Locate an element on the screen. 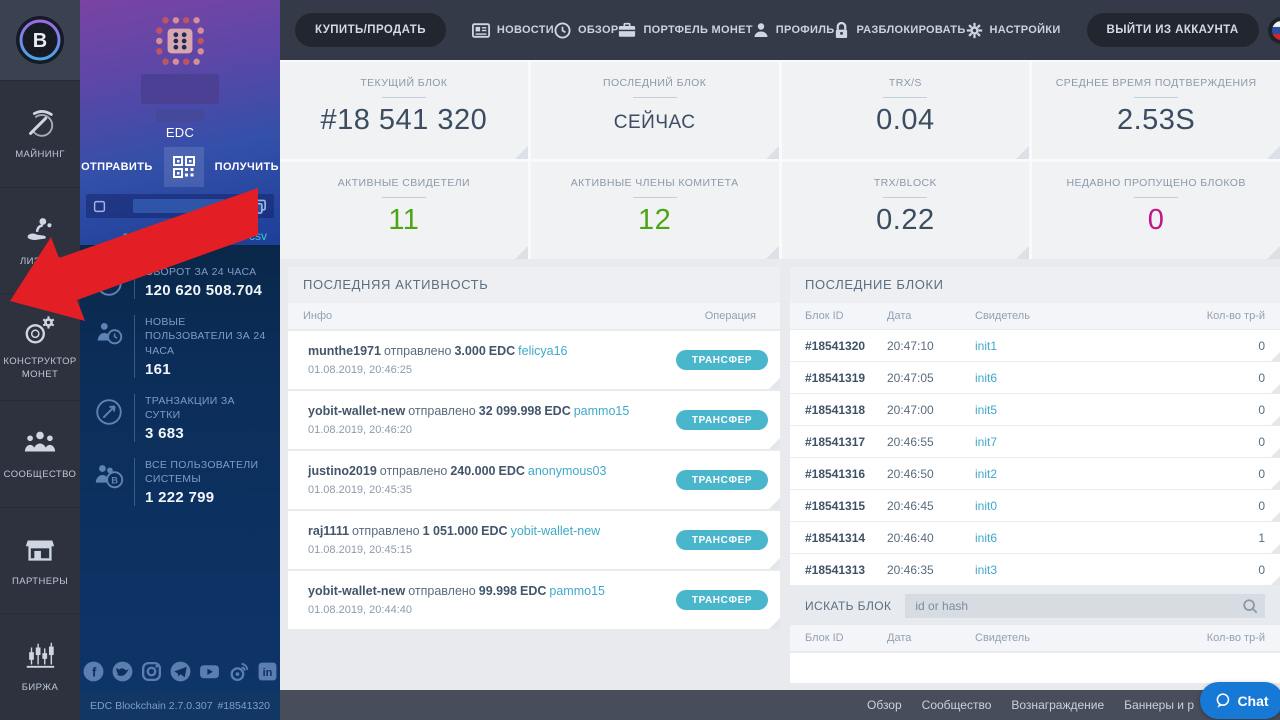 The width and height of the screenshot is (1280, 720). block-id: #18541316 is located at coordinates (846, 474).